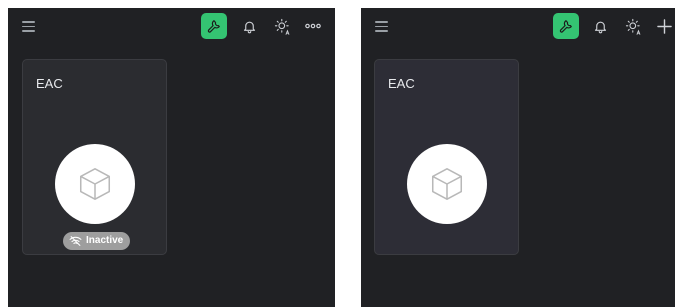  I want to click on device-card-eac: EAC Inactive, so click(94, 157).